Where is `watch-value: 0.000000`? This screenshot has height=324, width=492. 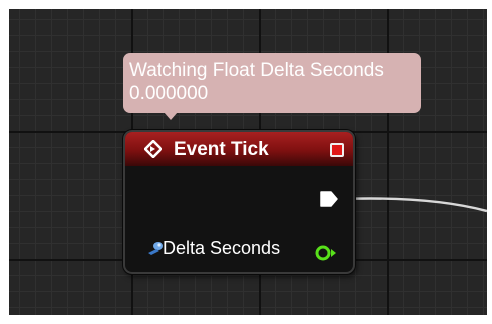 watch-value: 0.000000 is located at coordinates (169, 93).